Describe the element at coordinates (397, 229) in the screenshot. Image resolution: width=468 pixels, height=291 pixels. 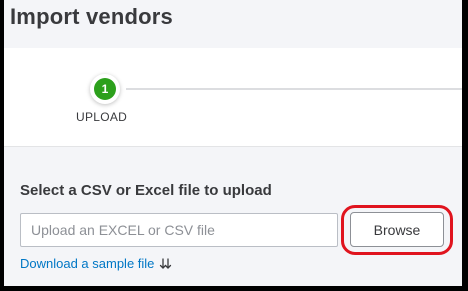
I see `browse-button: Browse` at that location.